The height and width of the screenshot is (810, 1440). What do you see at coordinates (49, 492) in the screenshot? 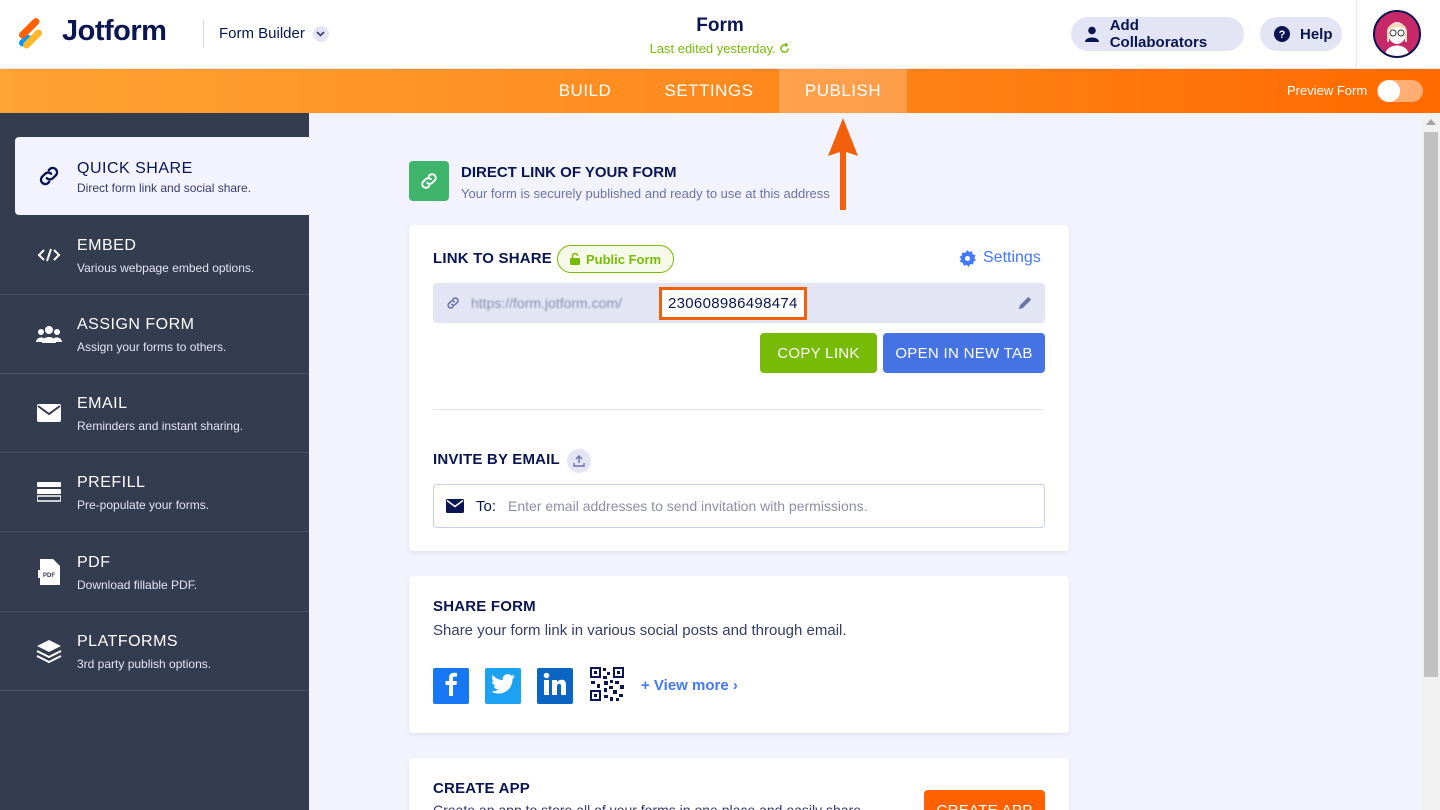
I see `prefill-icon` at bounding box center [49, 492].